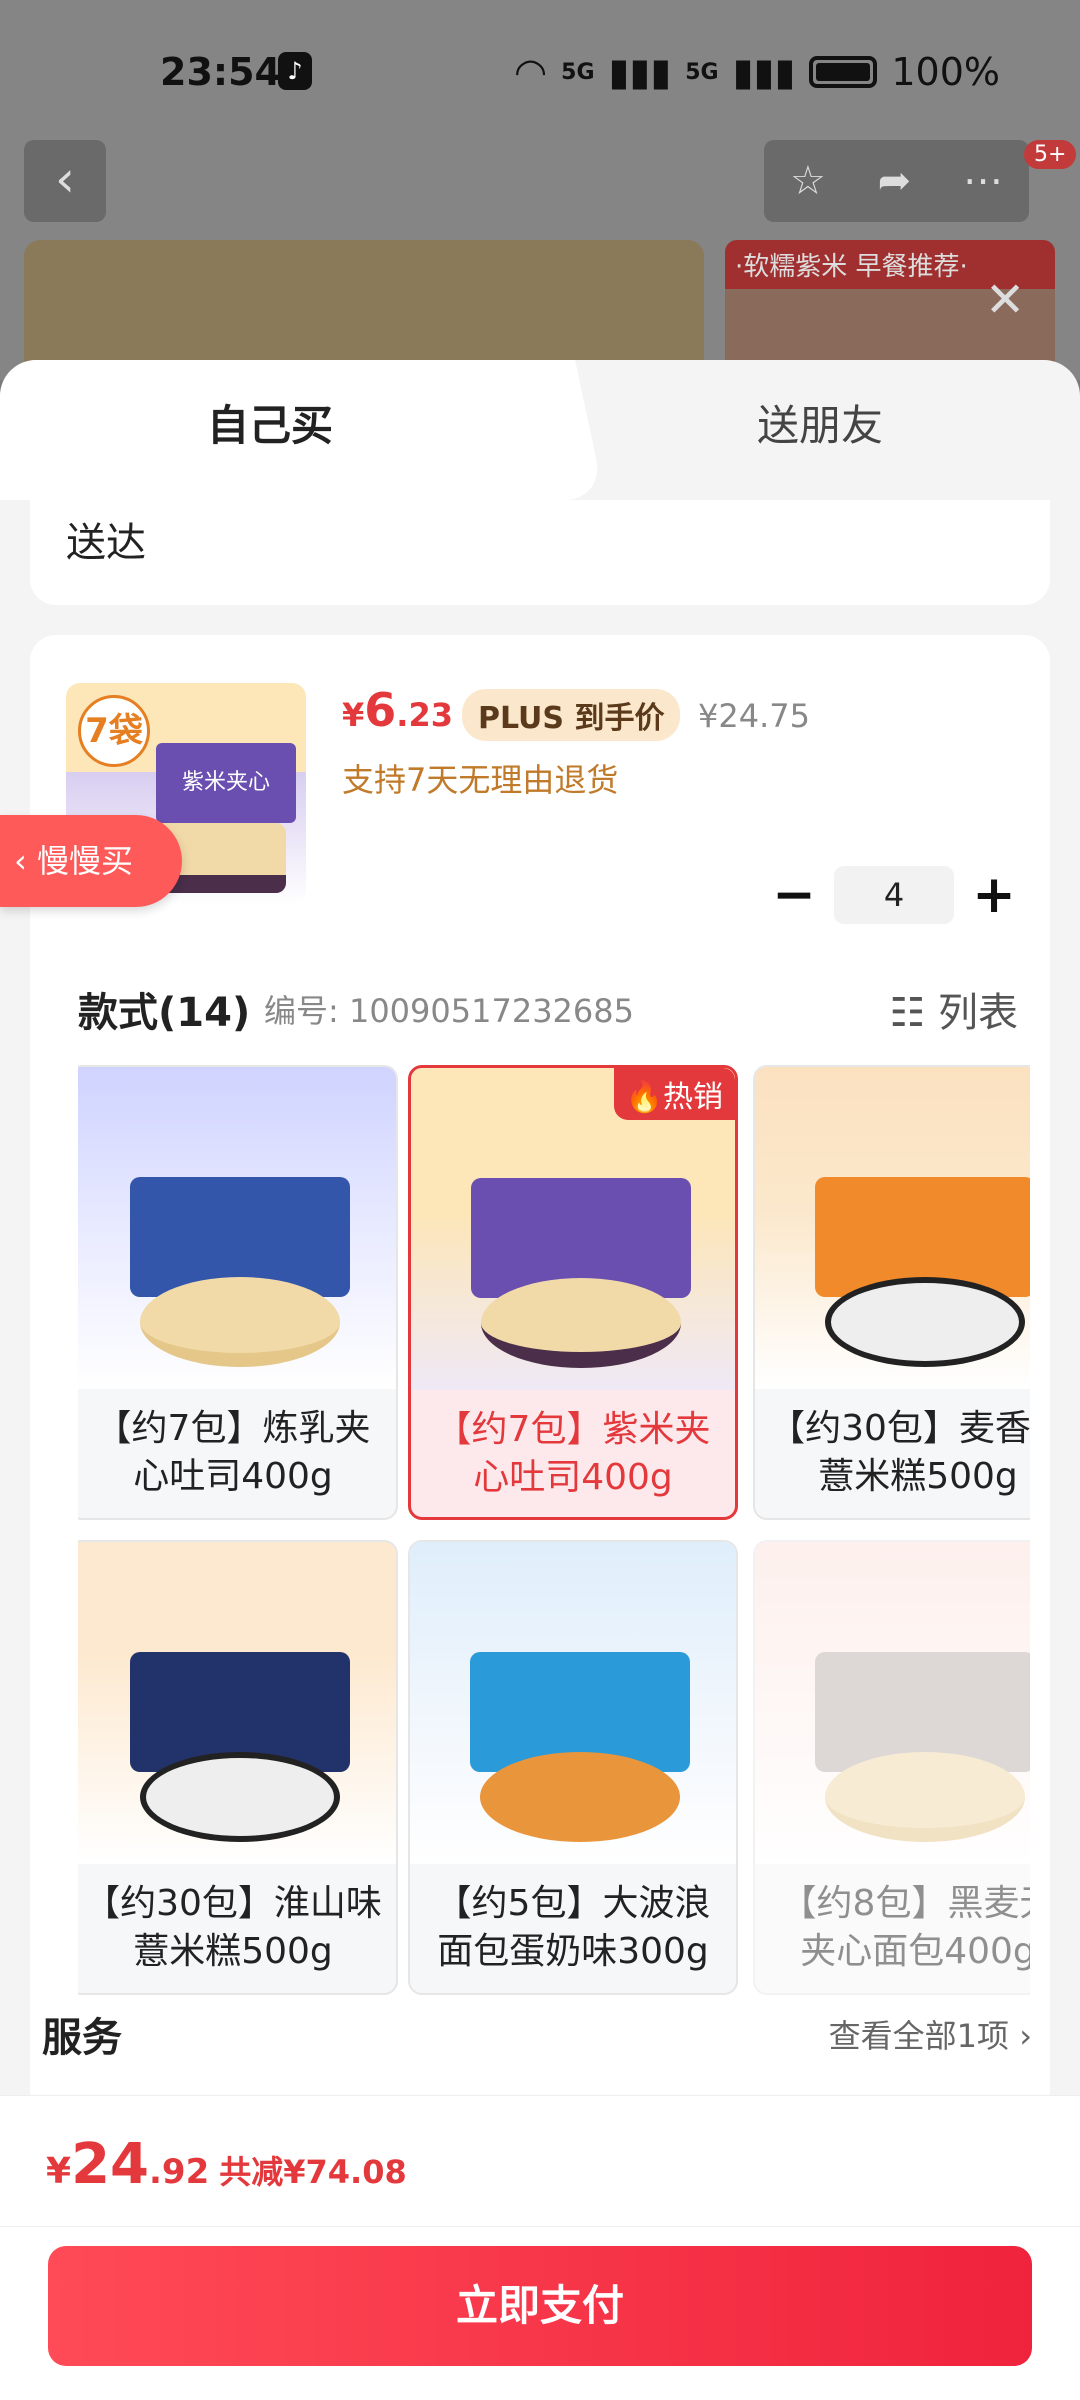  Describe the element at coordinates (808, 181) in the screenshot. I see `star-icon: ☆` at that location.